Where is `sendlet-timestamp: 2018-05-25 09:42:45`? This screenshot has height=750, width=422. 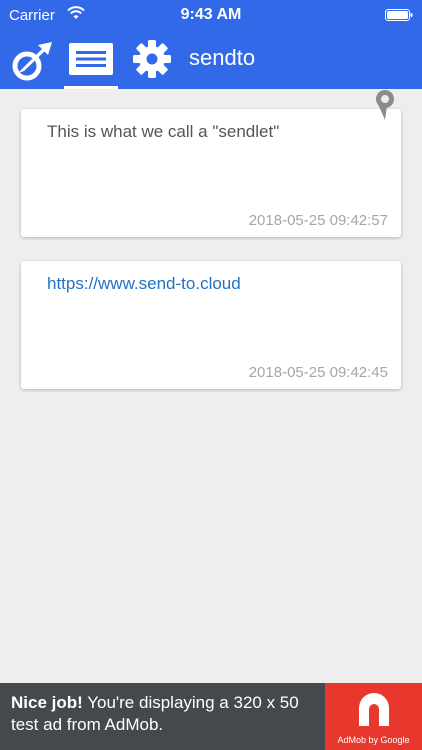
sendlet-timestamp: 2018-05-25 09:42:45 is located at coordinates (318, 372).